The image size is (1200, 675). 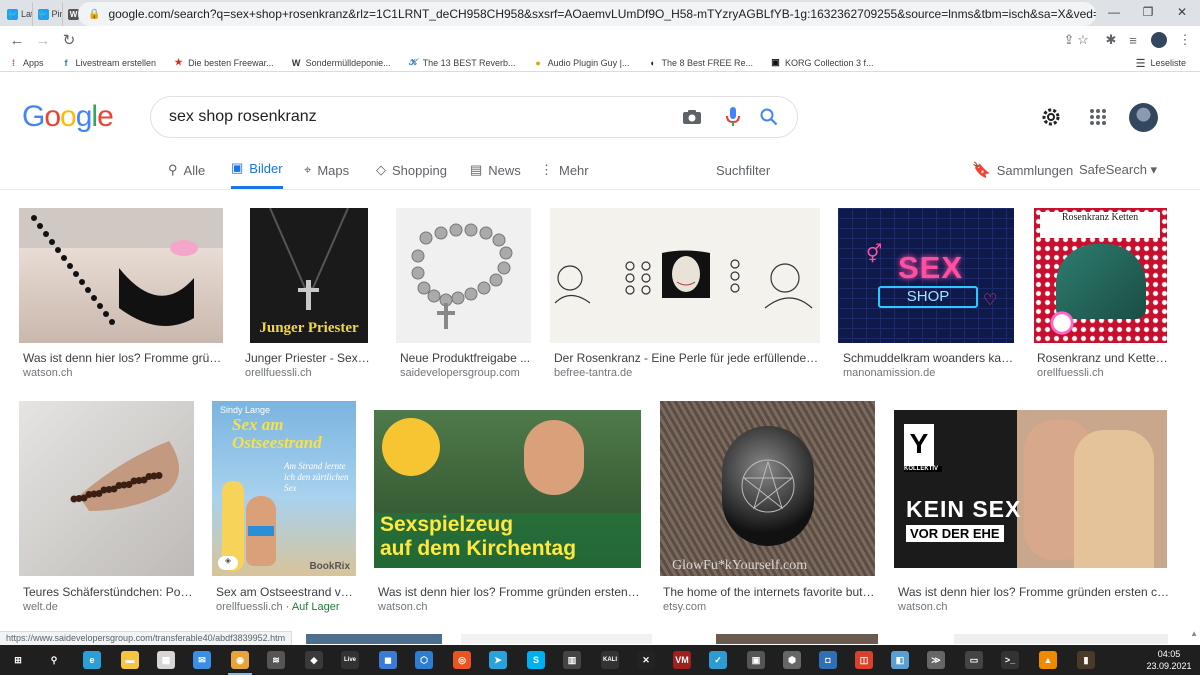 I want to click on taskbar-app: ◘, so click(x=828, y=660).